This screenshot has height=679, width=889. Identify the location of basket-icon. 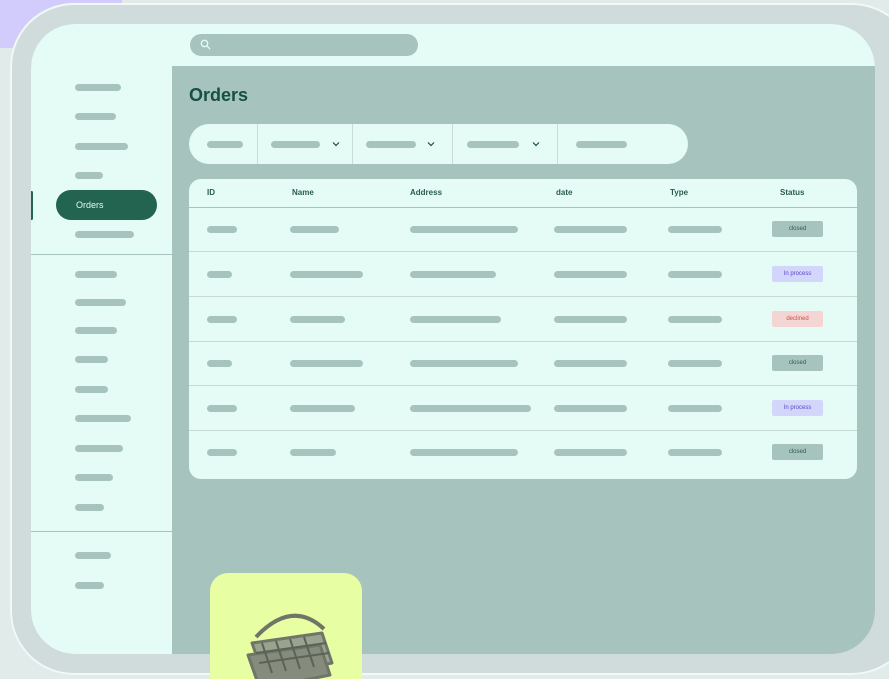
(290, 646).